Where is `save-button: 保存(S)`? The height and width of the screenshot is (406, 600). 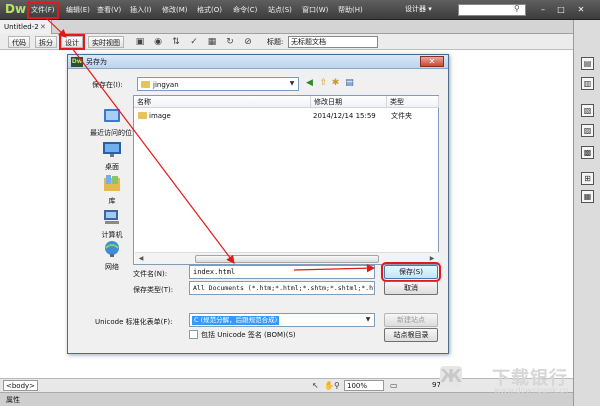
save-button: 保存(S) is located at coordinates (411, 272).